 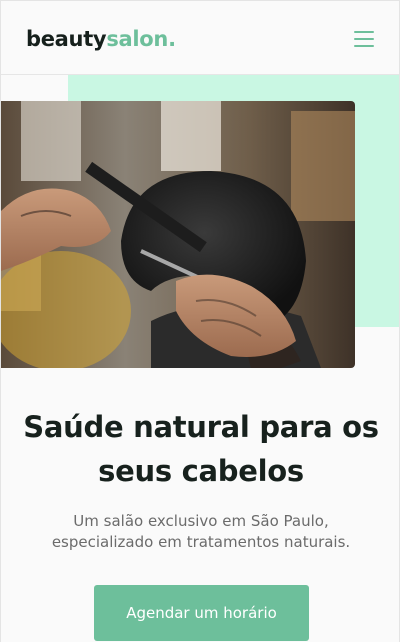 I want to click on site-header: beautysalon., so click(x=200, y=38).